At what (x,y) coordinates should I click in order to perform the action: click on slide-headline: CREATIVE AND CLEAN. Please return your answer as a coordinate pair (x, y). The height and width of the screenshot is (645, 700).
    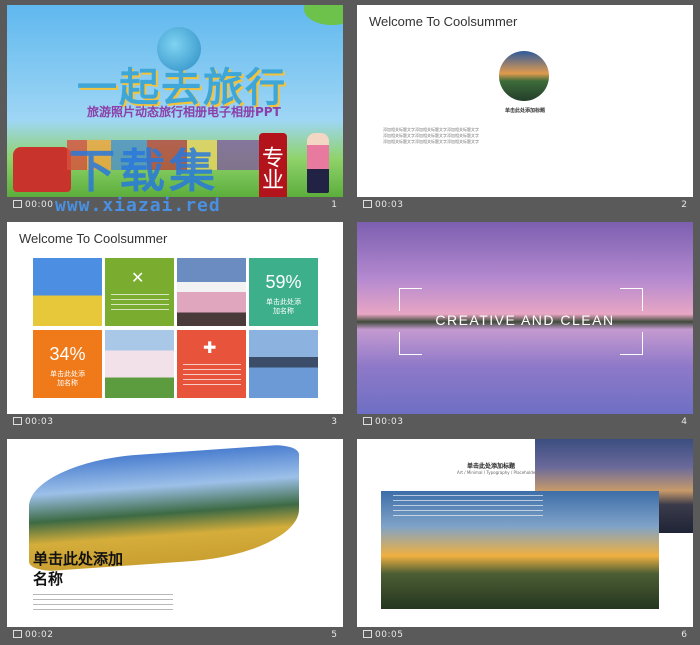
    Looking at the image, I should click on (525, 320).